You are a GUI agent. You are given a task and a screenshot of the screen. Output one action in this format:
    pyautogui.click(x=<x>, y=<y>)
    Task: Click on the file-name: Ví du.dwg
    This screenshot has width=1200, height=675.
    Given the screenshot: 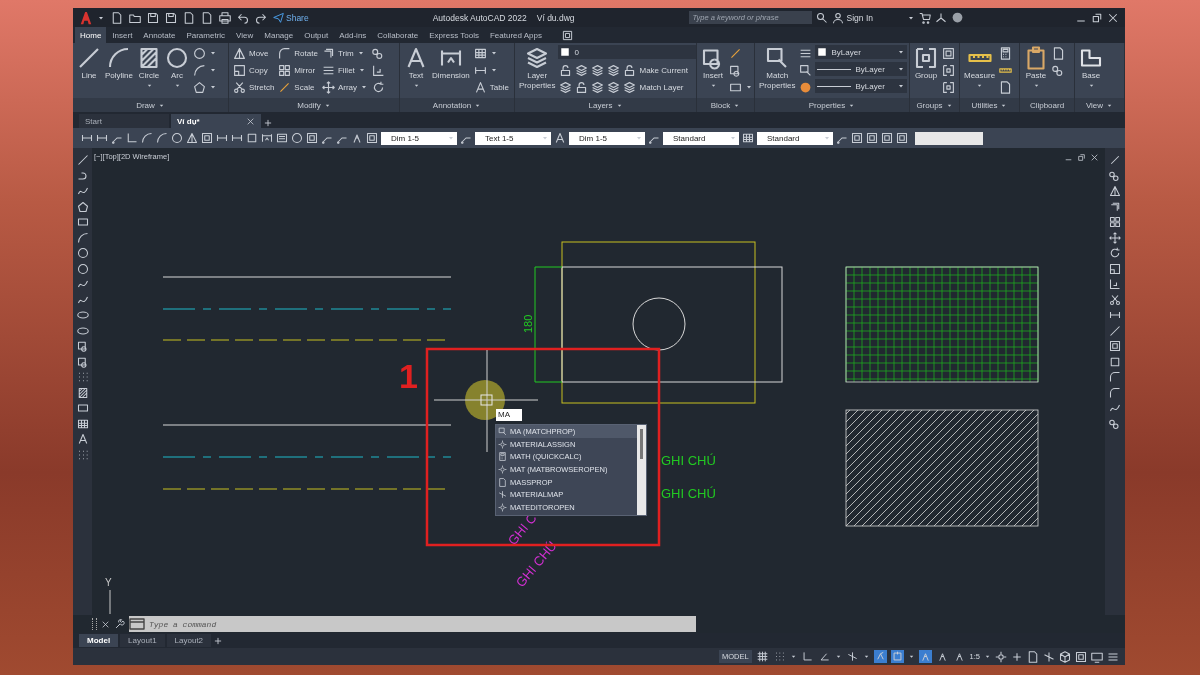 What is the action you would take?
    pyautogui.click(x=555, y=17)
    